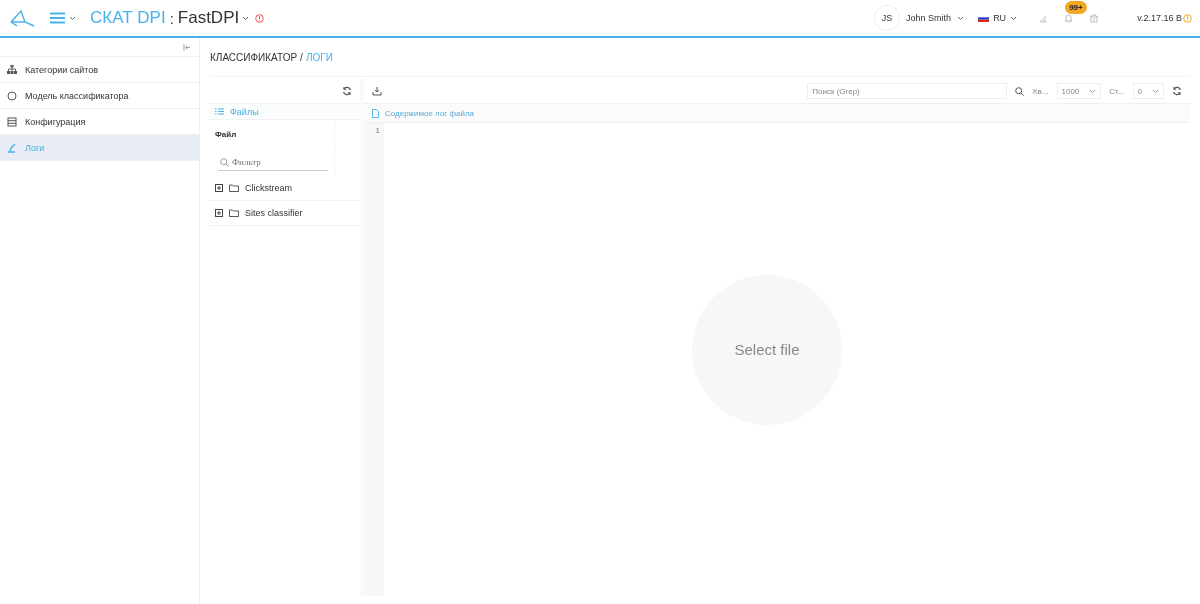 Image resolution: width=1200 pixels, height=604 pixels. Describe the element at coordinates (274, 213) in the screenshot. I see `tree-item: Sites classifier` at that location.